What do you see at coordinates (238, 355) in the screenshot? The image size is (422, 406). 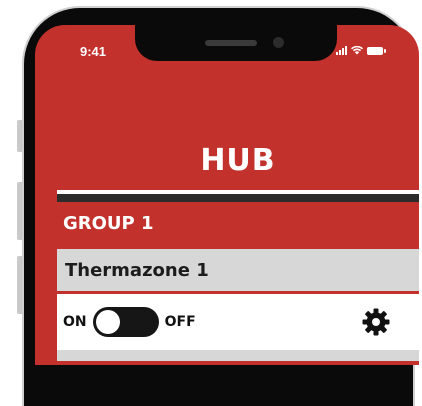 I see `row-divider` at bounding box center [238, 355].